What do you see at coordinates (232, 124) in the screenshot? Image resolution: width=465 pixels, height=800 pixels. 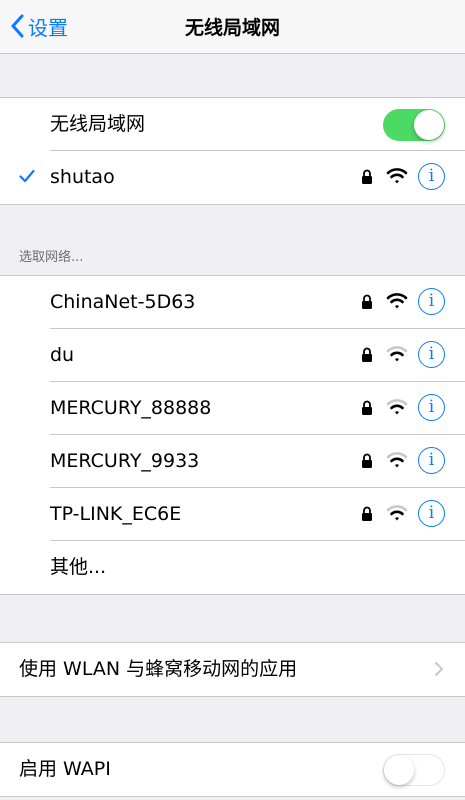 I see `wlan-toggle-row: 无线局域网` at bounding box center [232, 124].